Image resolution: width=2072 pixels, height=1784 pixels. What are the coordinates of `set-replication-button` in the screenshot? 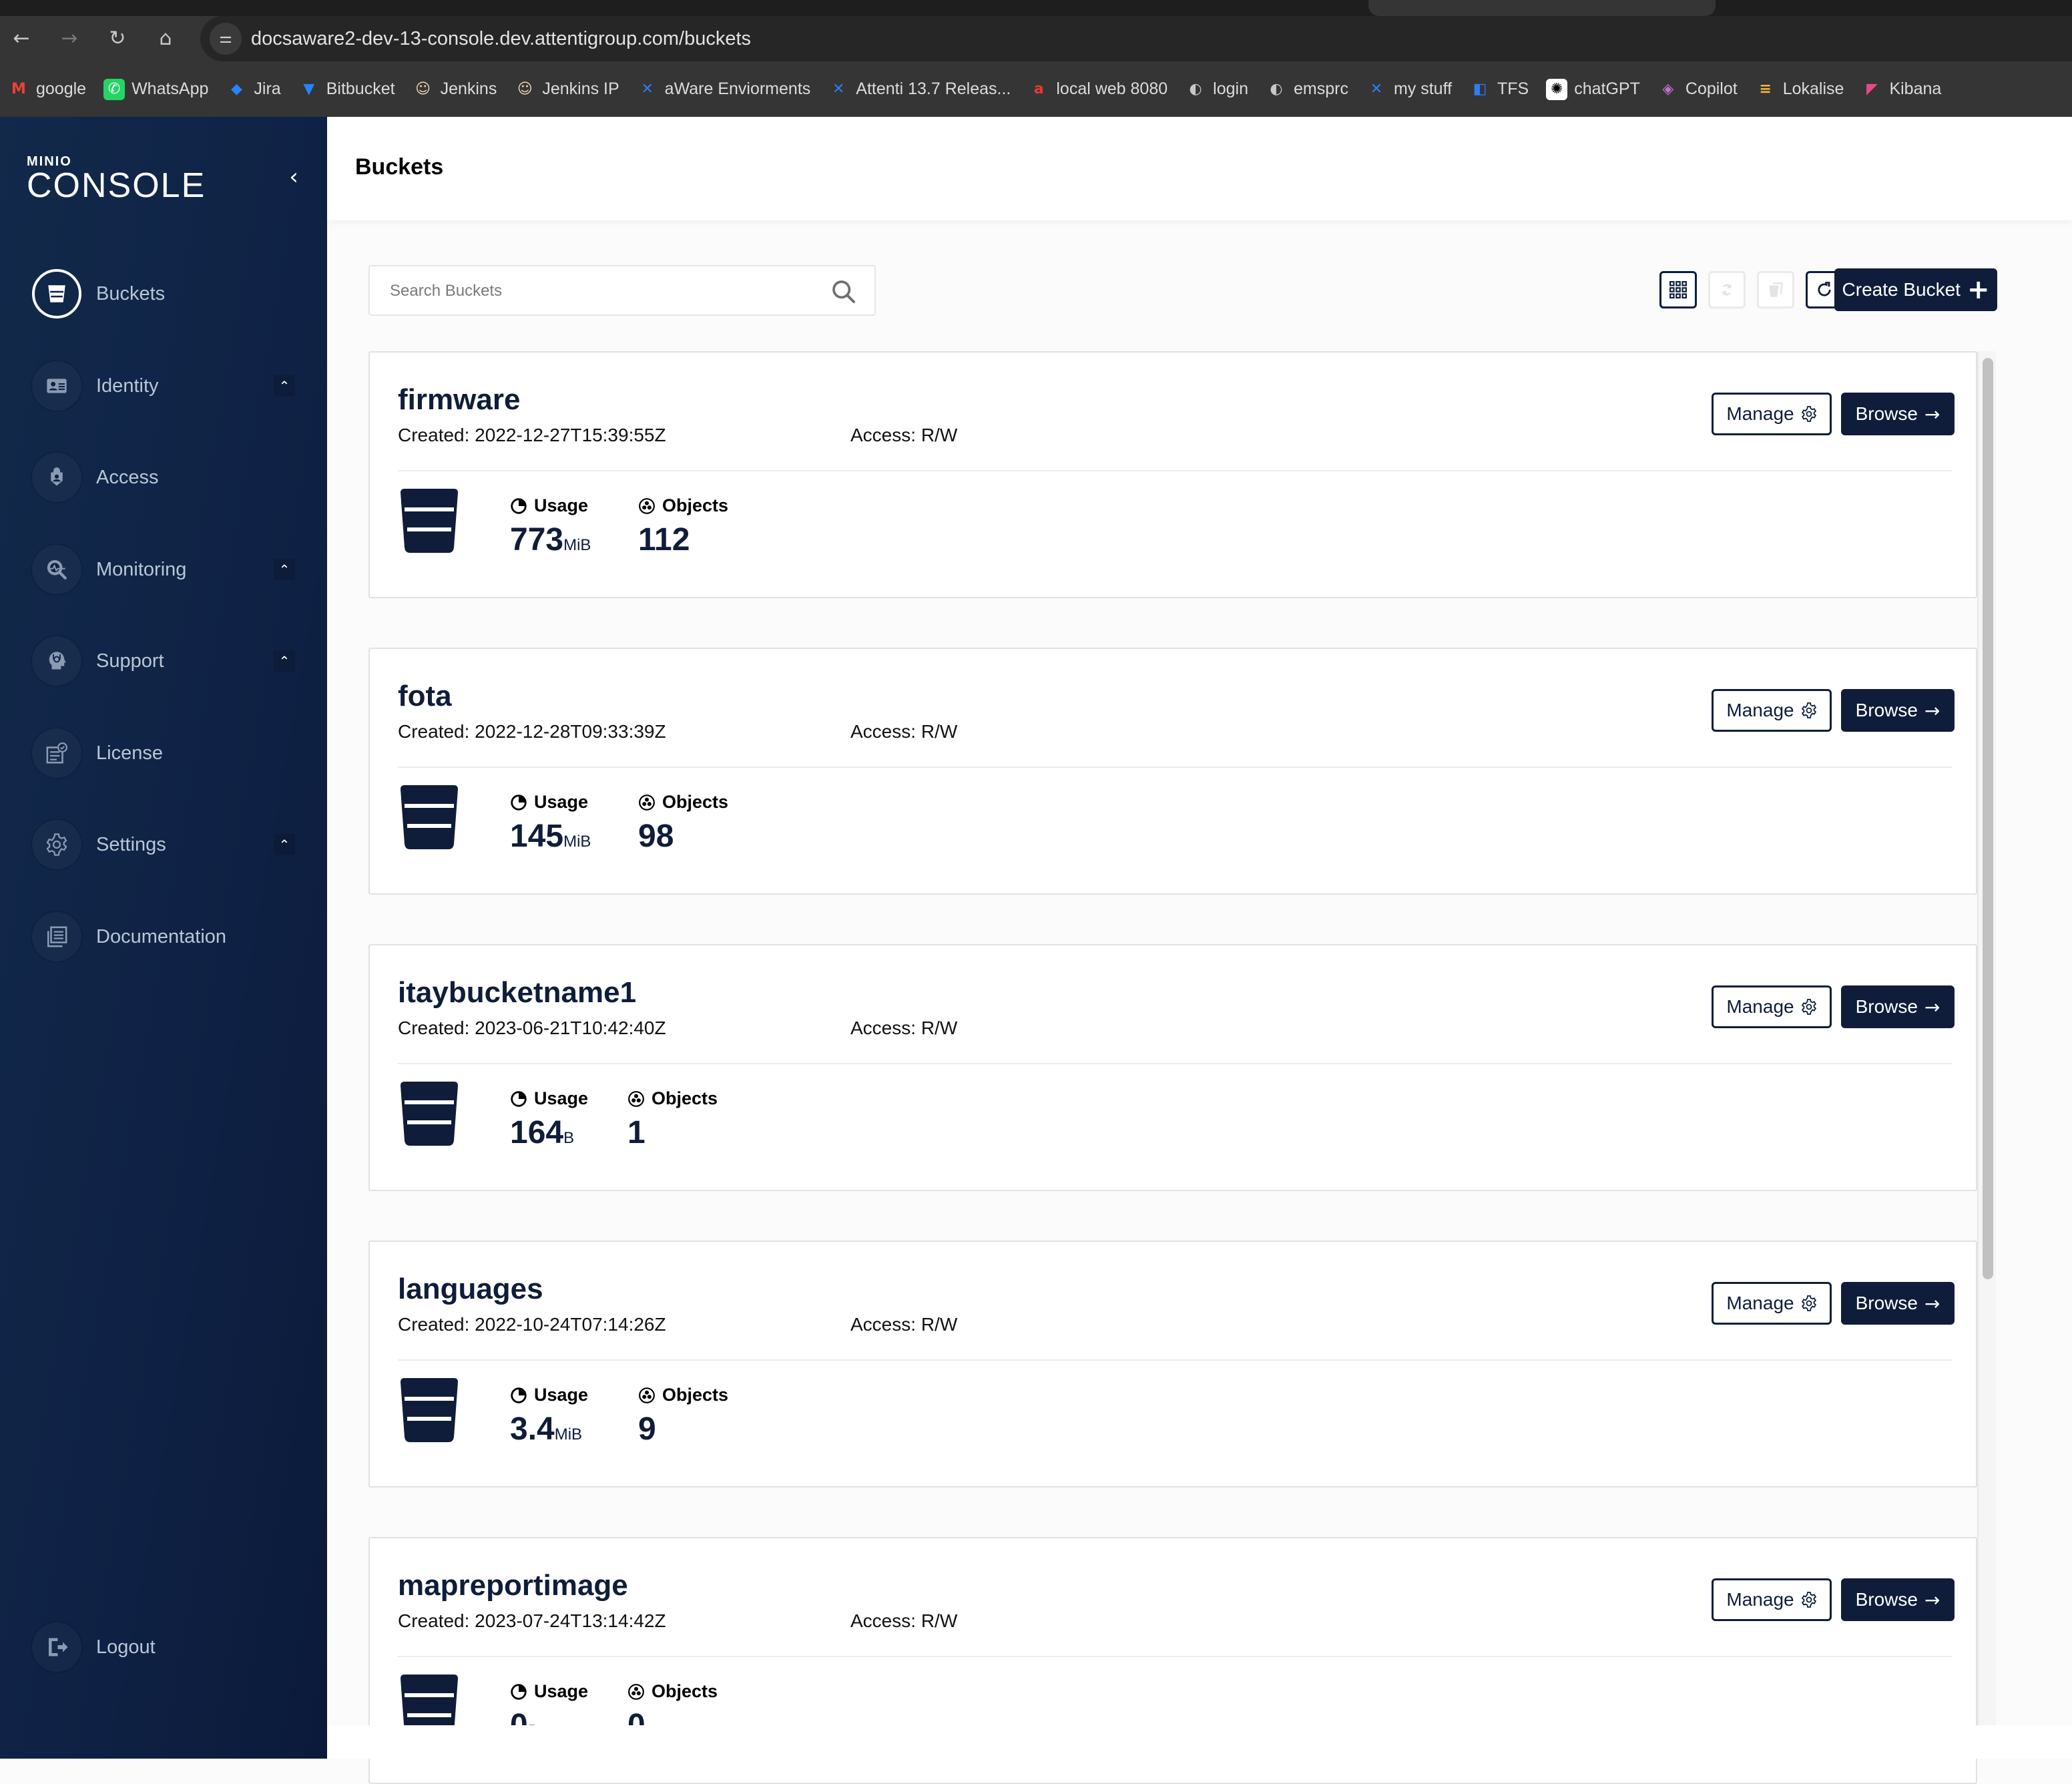 It's located at (1775, 289).